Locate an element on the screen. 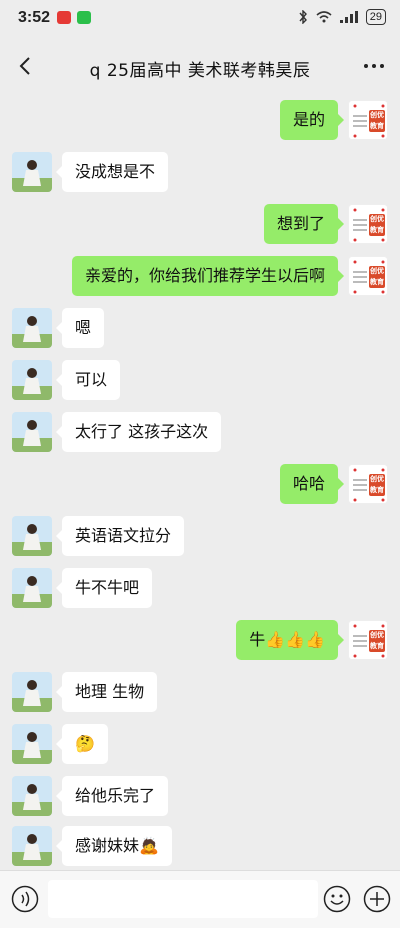 This screenshot has width=400, height=928. message-bubble-outgoing: 牛👍👍👍 is located at coordinates (290, 640).